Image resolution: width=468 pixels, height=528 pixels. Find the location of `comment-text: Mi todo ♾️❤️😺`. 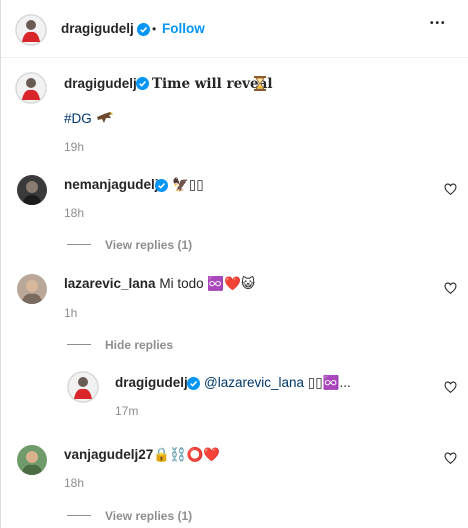

comment-text: Mi todo ♾️❤️😺 is located at coordinates (207, 283).